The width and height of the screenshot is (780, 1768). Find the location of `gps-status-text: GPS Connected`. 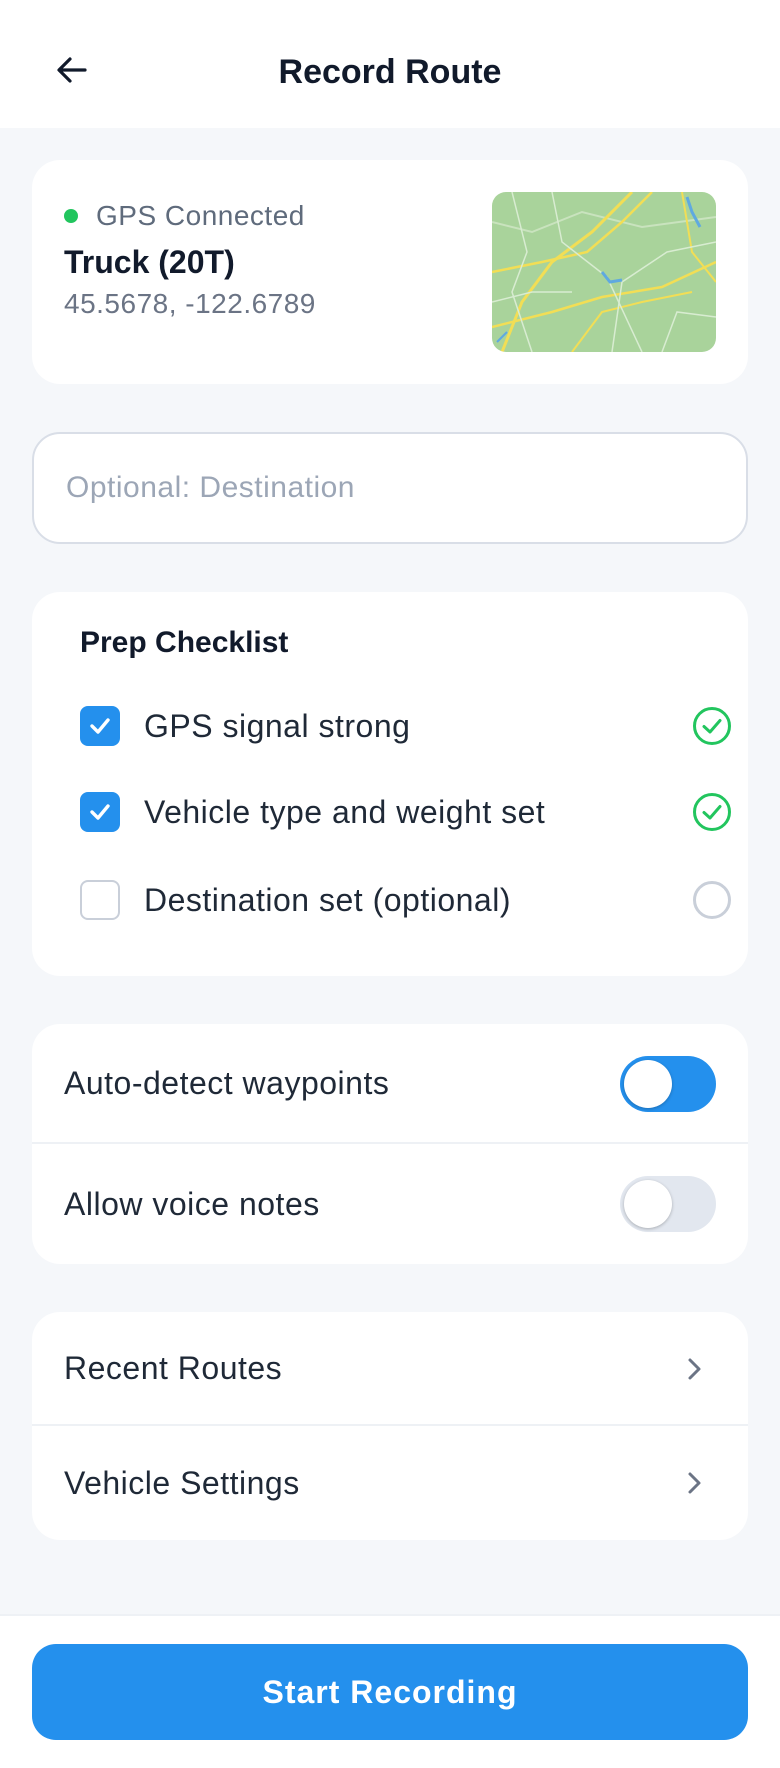

gps-status-text: GPS Connected is located at coordinates (200, 215).